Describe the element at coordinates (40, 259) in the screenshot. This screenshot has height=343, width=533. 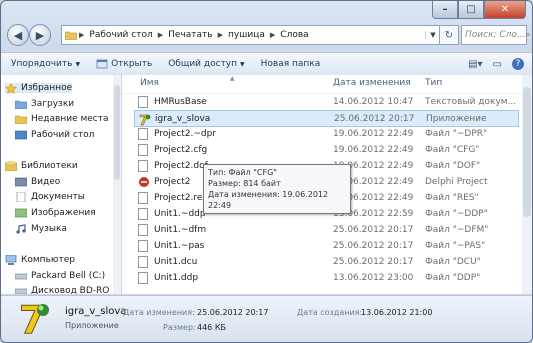
I see `nav-computer: Компьютер` at that location.